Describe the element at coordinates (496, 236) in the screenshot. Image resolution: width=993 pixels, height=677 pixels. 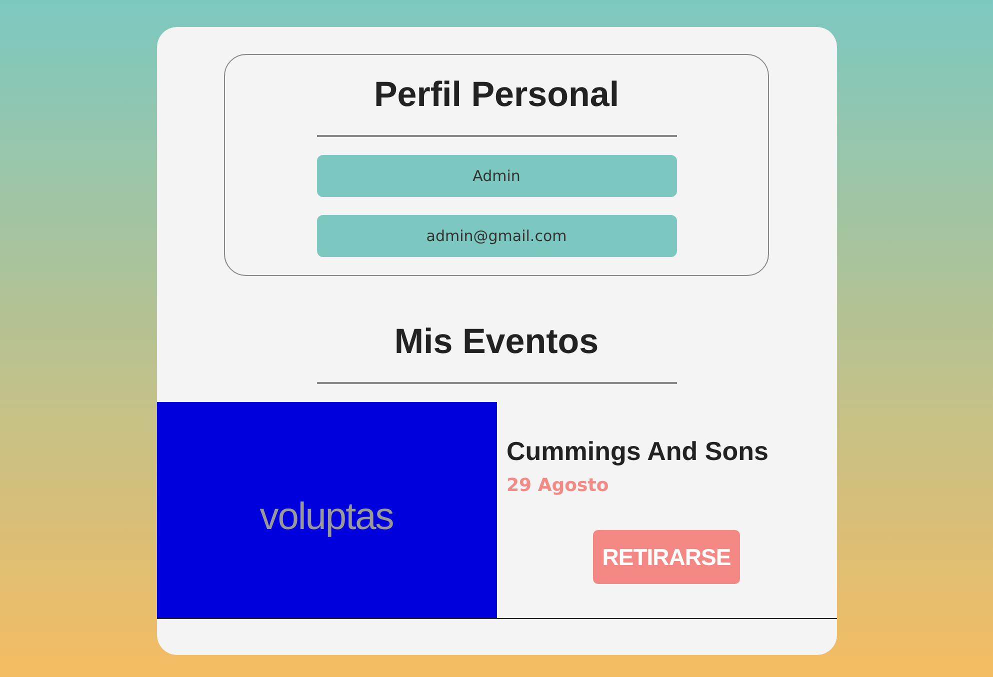
I see `profile-field: admin@gmail.com` at that location.